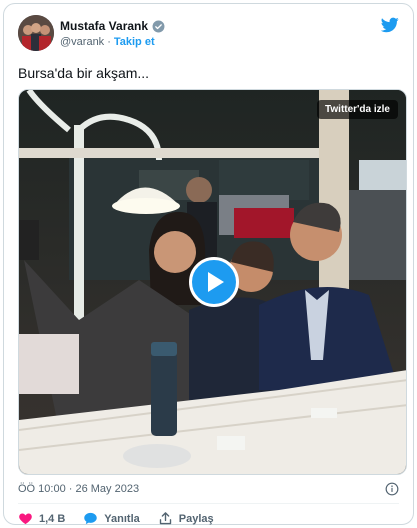 Image resolution: width=417 pixels, height=528 pixels. I want to click on share-action: Paylaş, so click(186, 518).